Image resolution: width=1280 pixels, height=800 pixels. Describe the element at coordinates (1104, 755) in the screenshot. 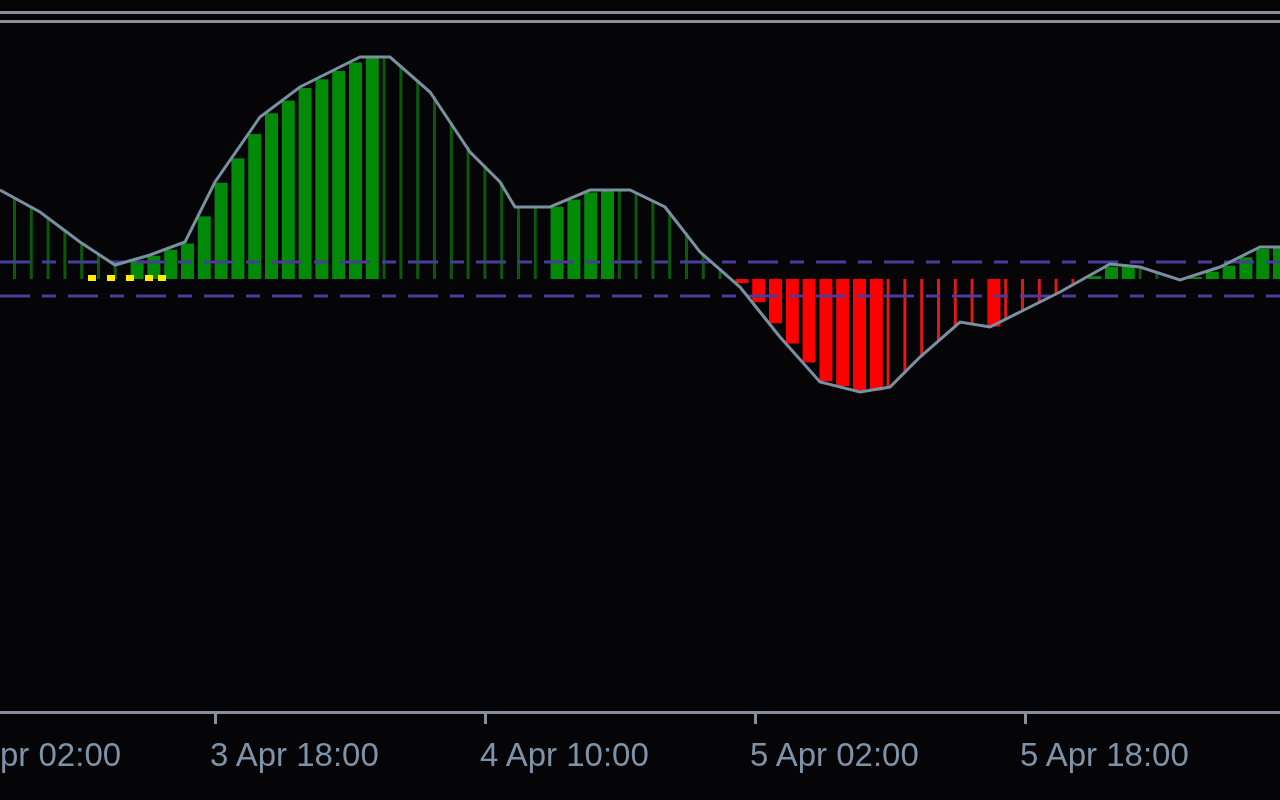

I see `time-label: 5 Apr 18:00` at that location.